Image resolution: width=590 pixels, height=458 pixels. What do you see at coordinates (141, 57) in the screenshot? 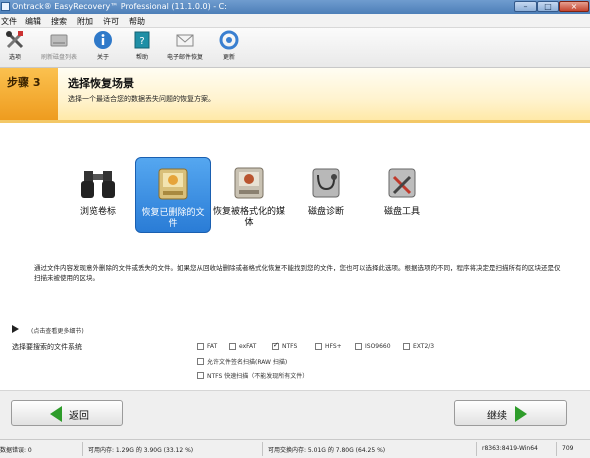
I see `help-label: 帮助` at bounding box center [141, 57].